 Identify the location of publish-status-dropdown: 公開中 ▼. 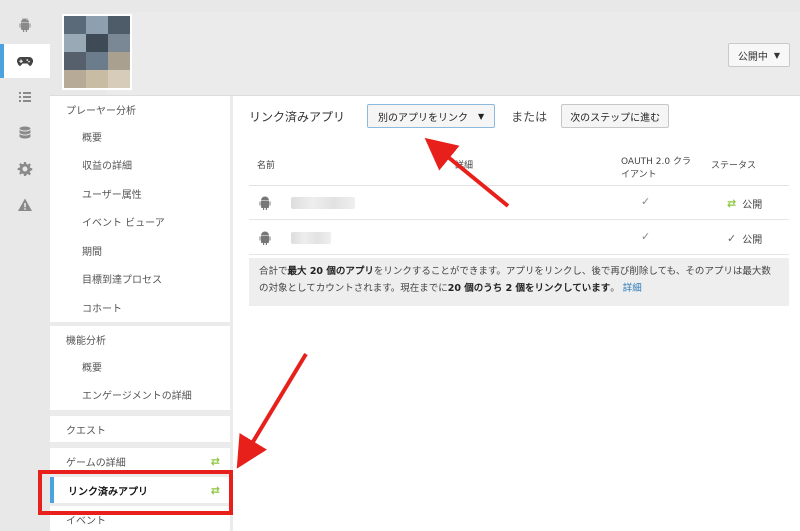
(759, 55).